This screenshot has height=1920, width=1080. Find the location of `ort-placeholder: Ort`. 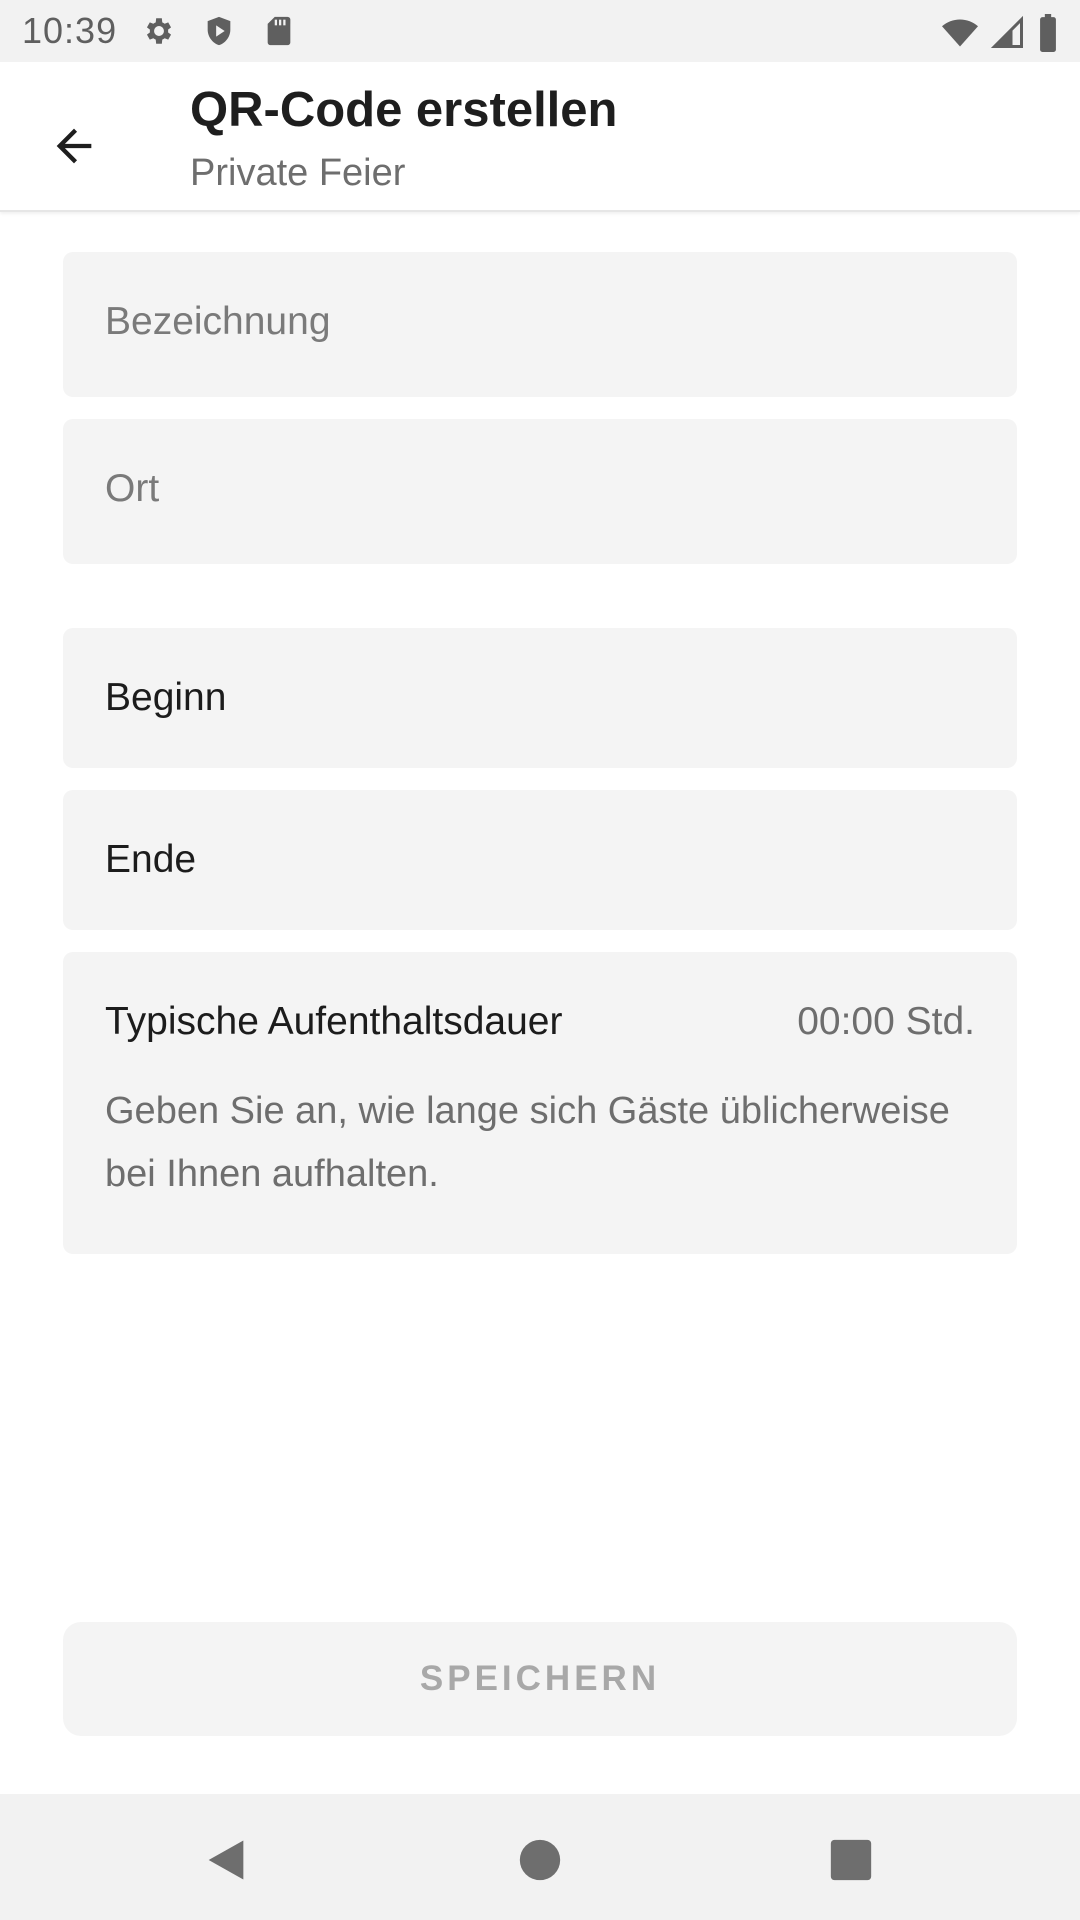

ort-placeholder: Ort is located at coordinates (132, 488).